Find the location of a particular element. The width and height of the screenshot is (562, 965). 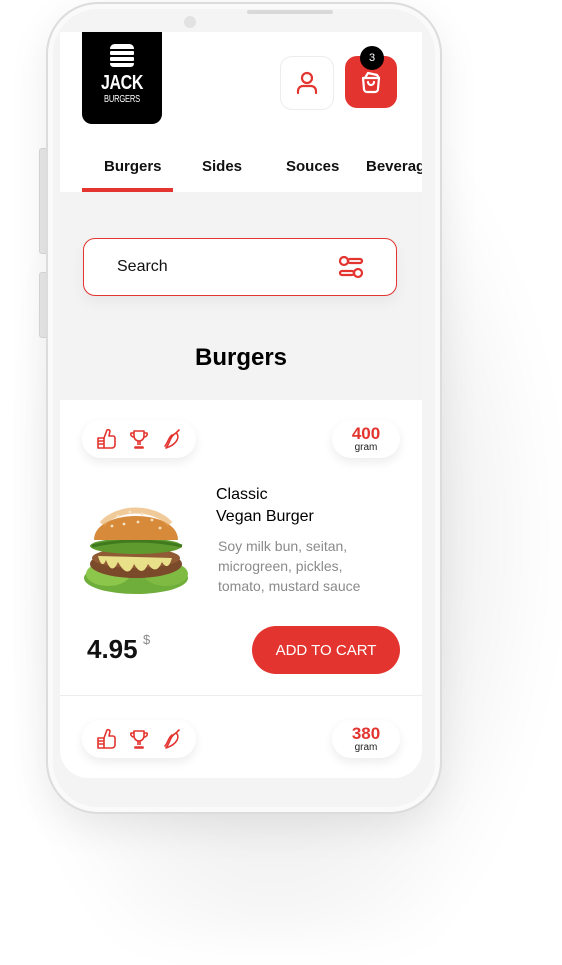

weight-badge: 380 gram is located at coordinates (366, 739).